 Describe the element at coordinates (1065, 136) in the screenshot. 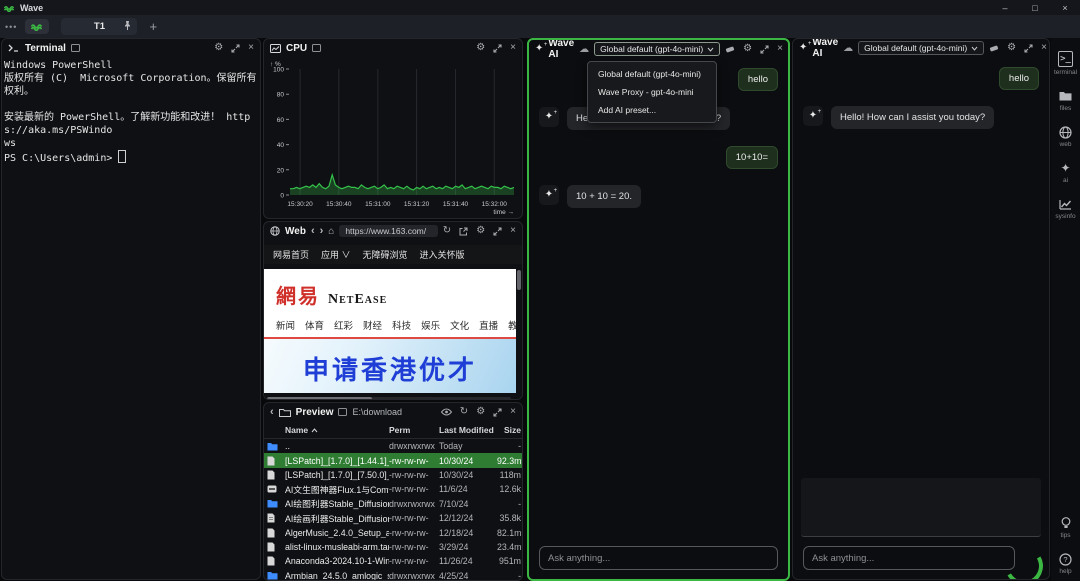

I see `sidebar-item-web: web` at that location.